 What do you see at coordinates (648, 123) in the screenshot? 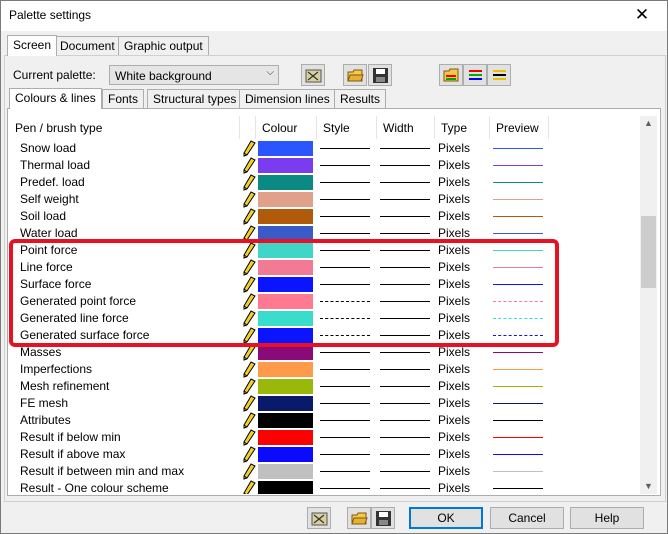
I see `scroll-up-icon: ▲` at bounding box center [648, 123].